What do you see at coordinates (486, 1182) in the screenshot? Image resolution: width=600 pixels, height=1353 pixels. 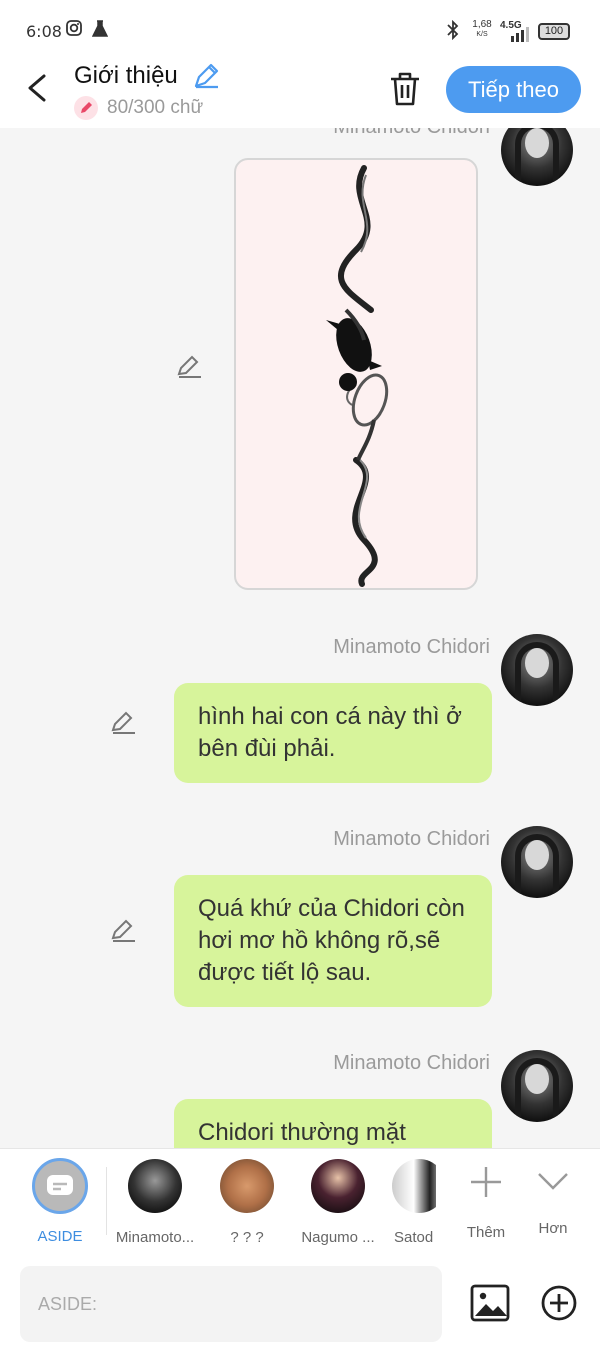 I see `plus-icon` at bounding box center [486, 1182].